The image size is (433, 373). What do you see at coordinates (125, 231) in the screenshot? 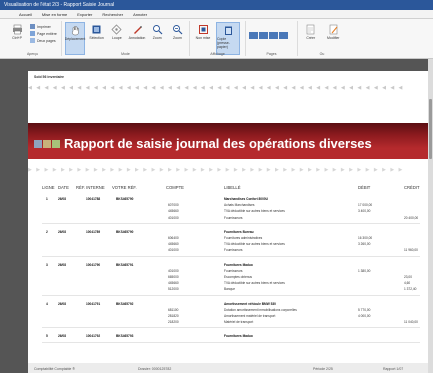
I see `cell-vref: BKS465790` at bounding box center [125, 231].